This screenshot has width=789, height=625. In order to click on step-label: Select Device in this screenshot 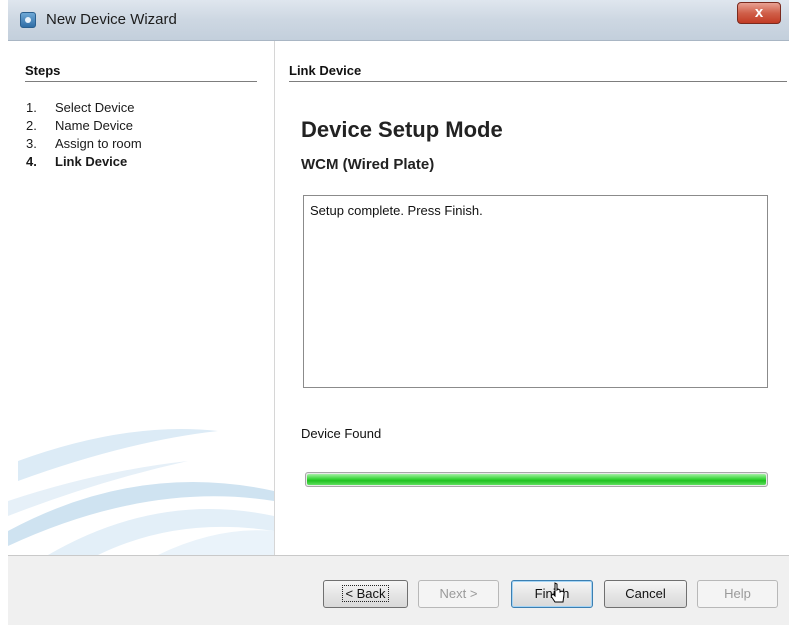, I will do `click(95, 107)`.